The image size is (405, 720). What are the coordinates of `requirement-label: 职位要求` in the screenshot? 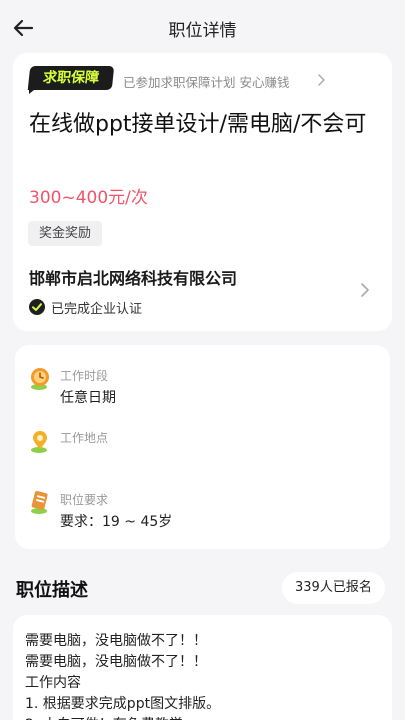 It's located at (84, 500).